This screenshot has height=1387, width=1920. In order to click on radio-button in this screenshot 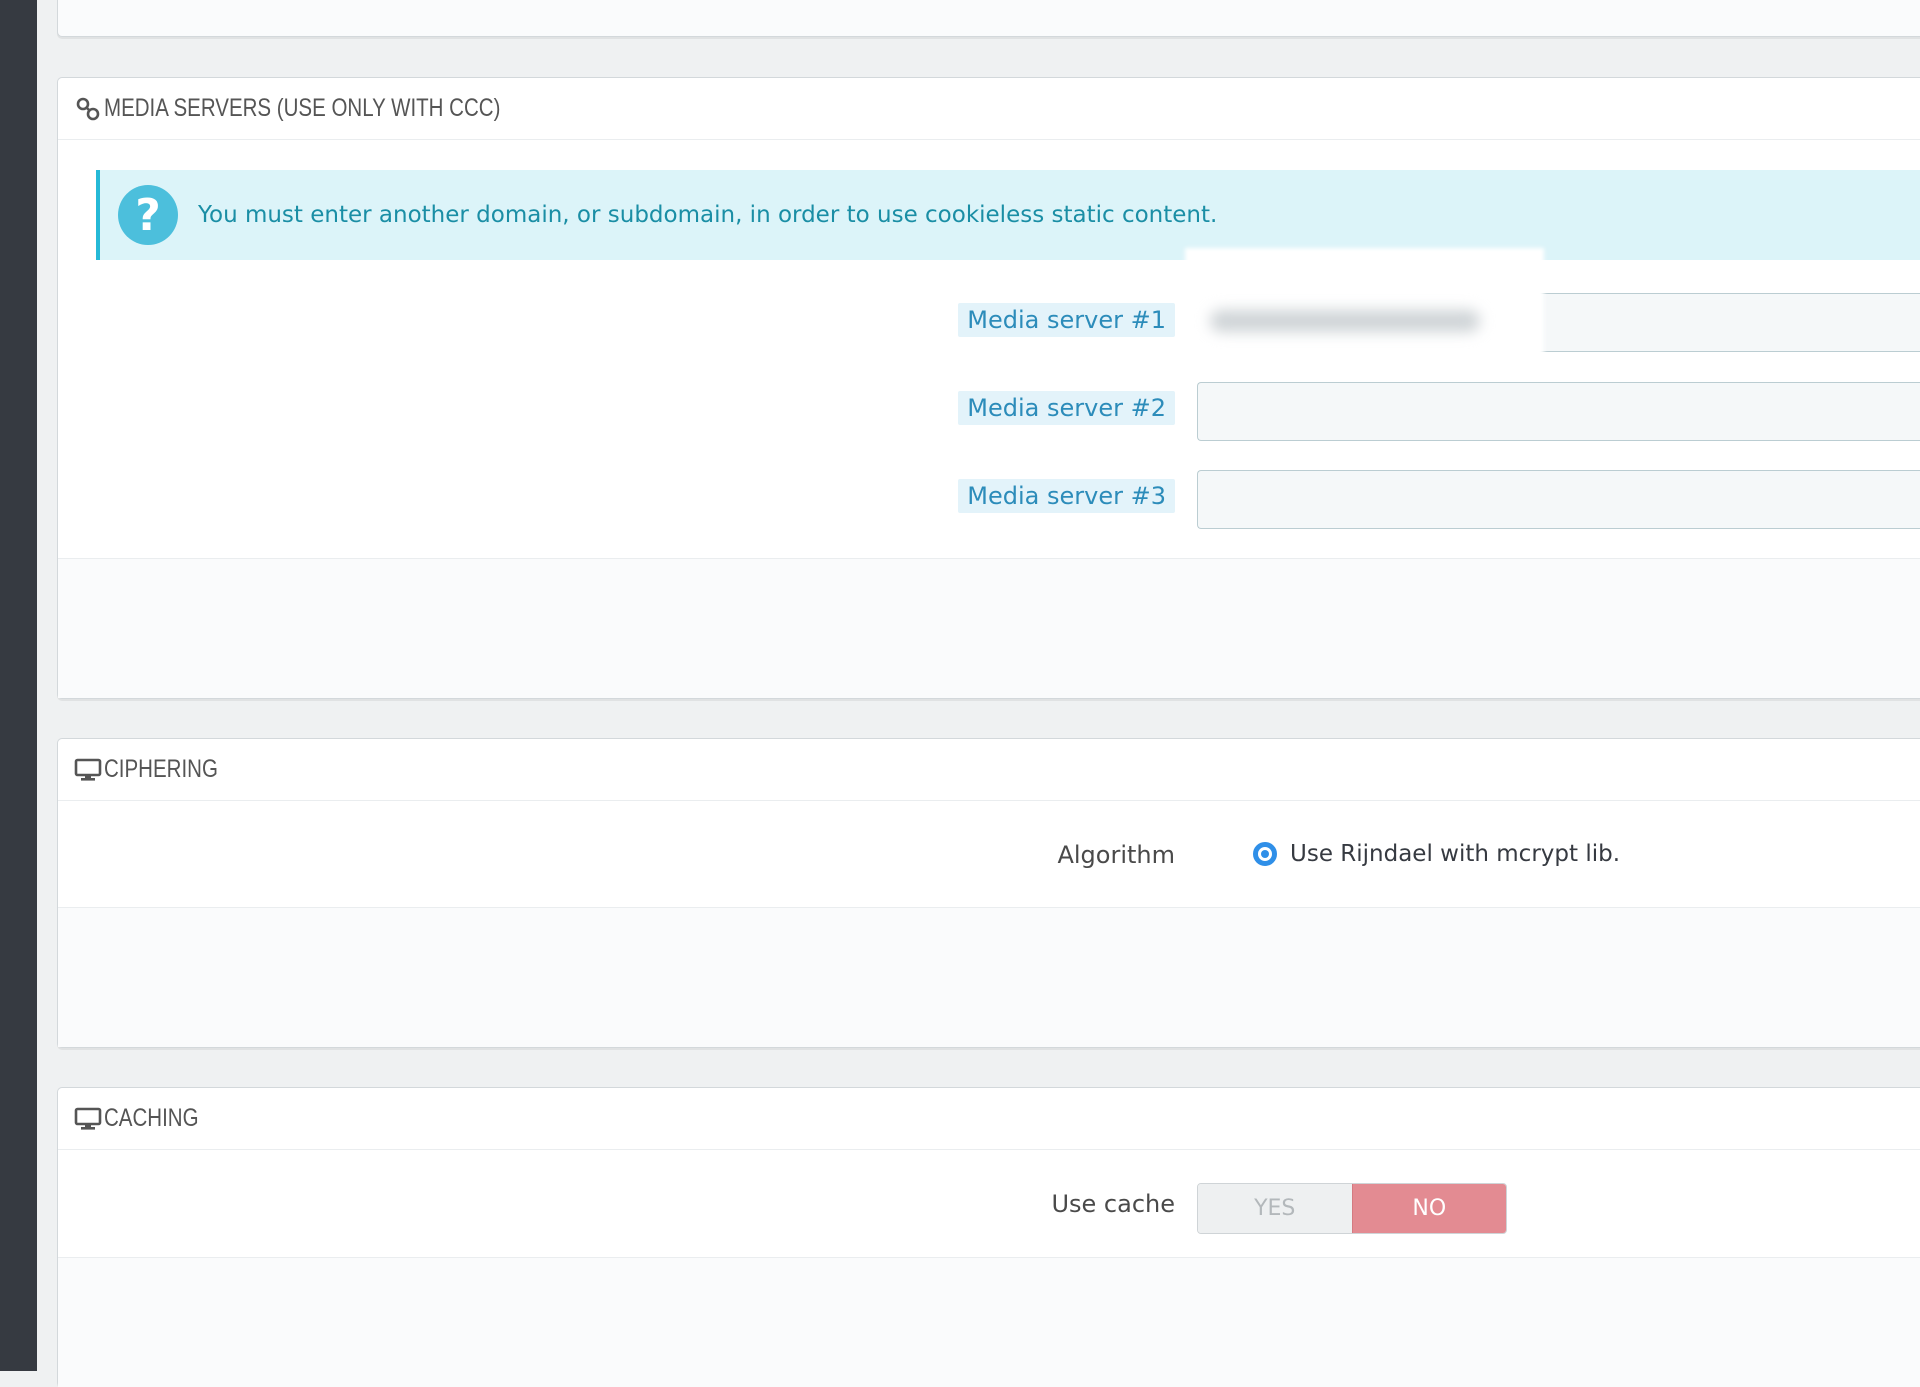, I will do `click(1265, 854)`.